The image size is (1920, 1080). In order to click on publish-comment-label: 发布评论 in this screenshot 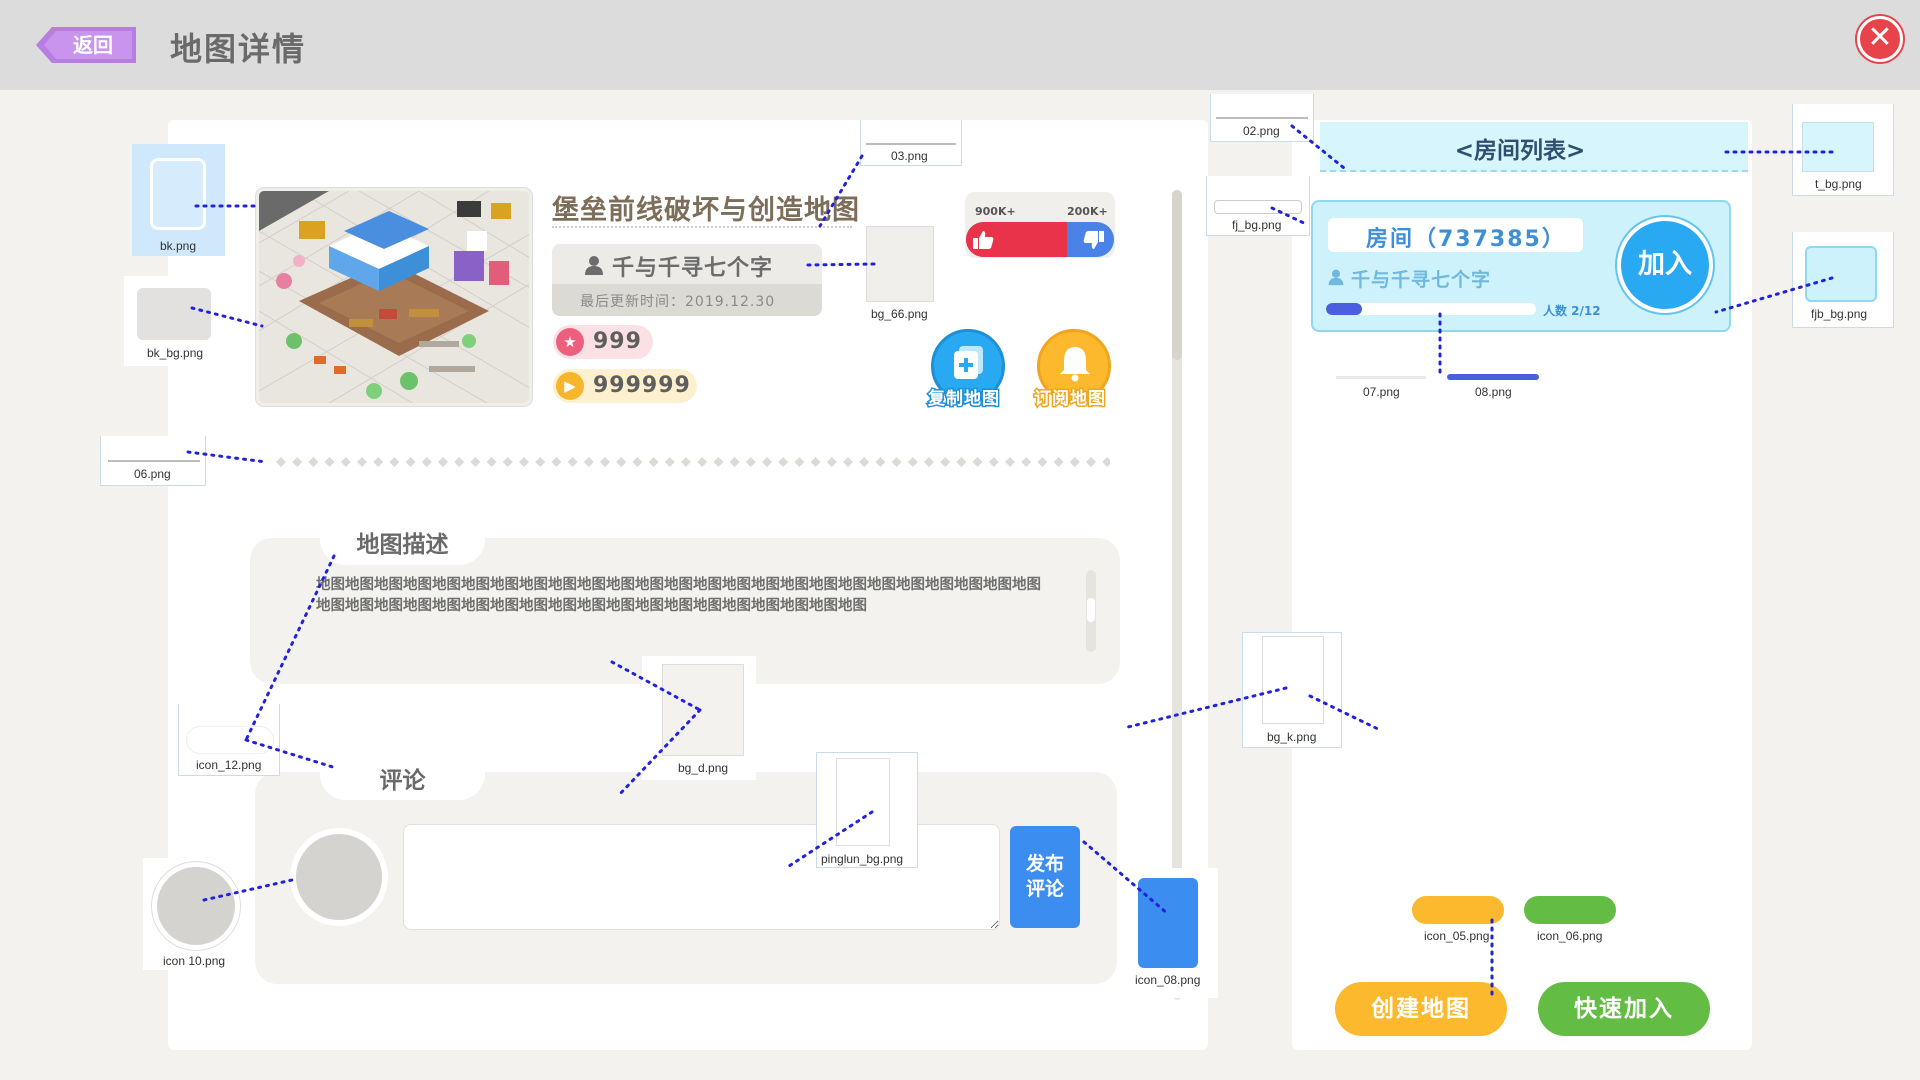, I will do `click(1044, 876)`.